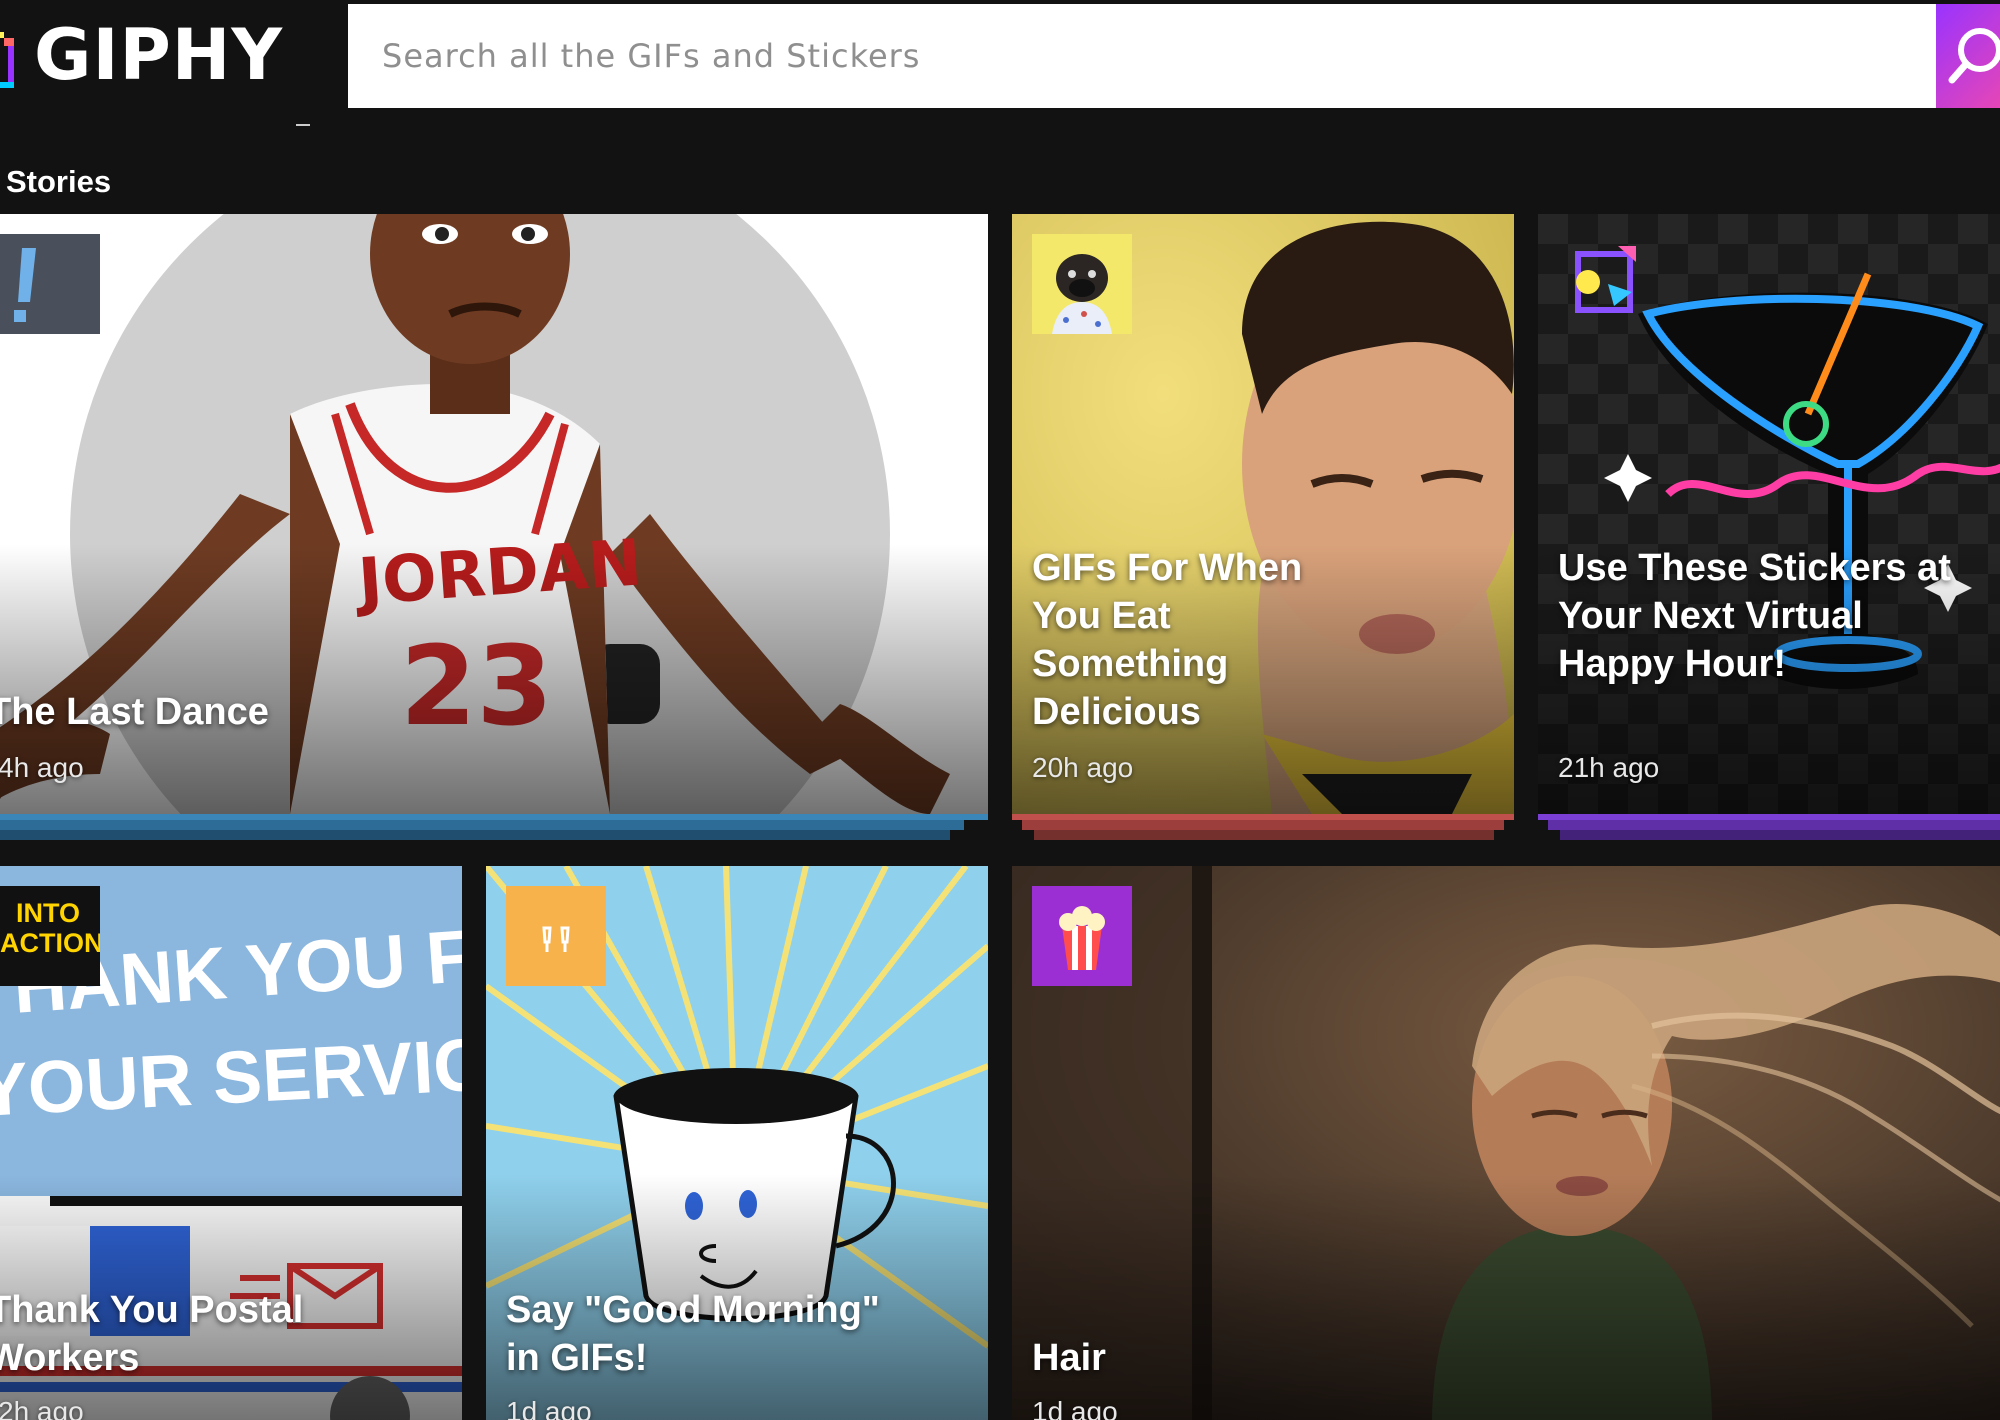 The width and height of the screenshot is (2000, 1420). Describe the element at coordinates (1609, 767) in the screenshot. I see `card-time: 21h ago` at that location.